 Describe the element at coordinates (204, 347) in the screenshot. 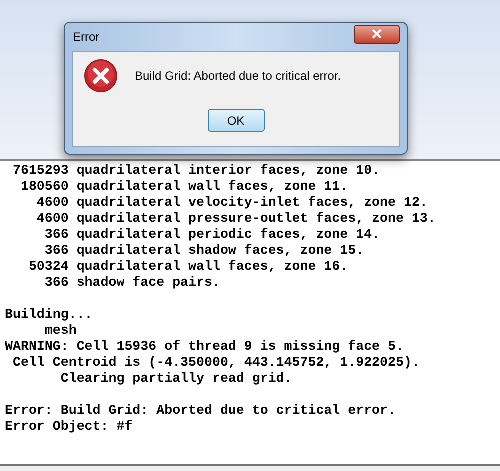

I see `console-line: WARNING: Cell 15936 of thread 9 is missing face 5.` at that location.